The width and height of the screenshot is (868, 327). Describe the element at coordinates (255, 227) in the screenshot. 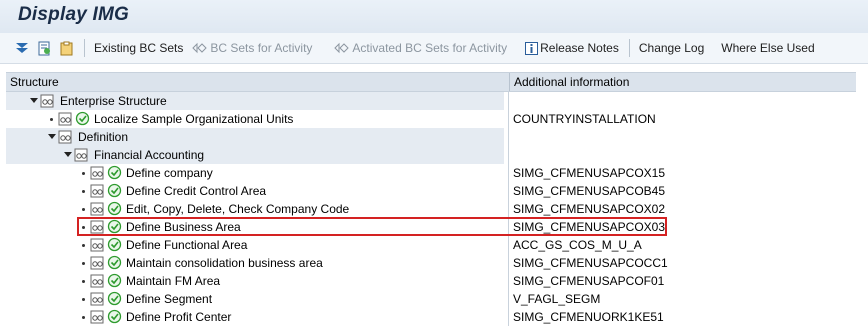

I see `structure-cell: Define Business Area` at that location.